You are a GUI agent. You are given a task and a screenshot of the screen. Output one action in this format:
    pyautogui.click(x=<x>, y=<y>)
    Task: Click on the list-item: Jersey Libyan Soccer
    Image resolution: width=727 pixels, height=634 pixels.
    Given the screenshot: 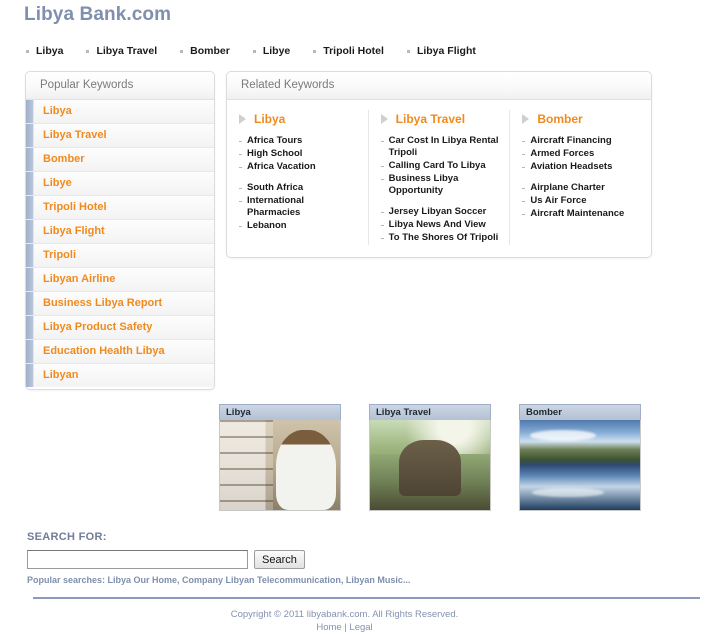 What is the action you would take?
    pyautogui.click(x=440, y=212)
    